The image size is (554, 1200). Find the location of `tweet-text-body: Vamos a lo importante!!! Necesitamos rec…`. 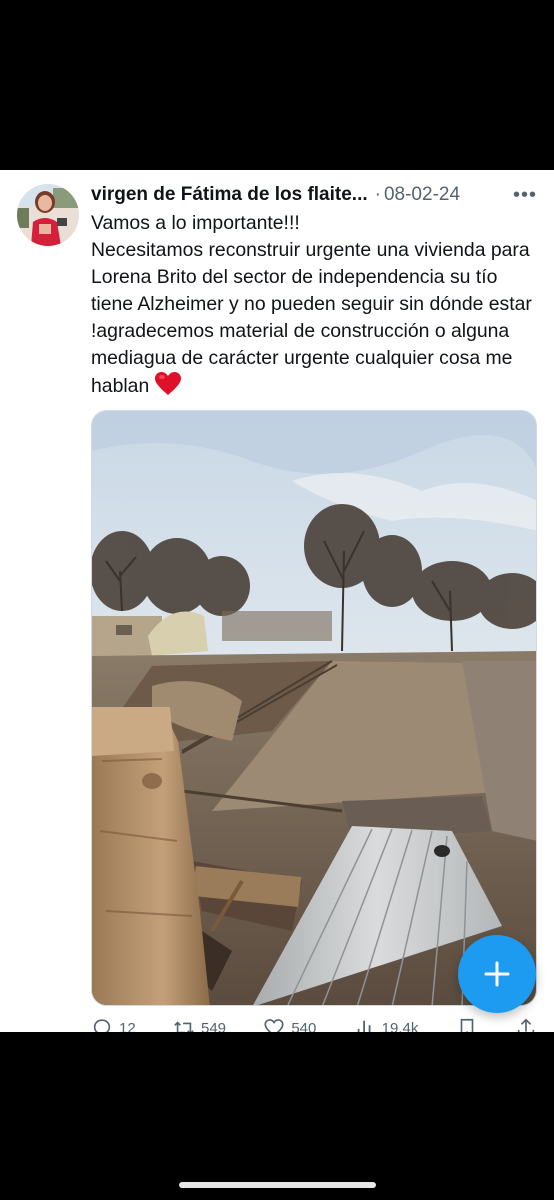

tweet-text-body: Vamos a lo importante!!! Necesitamos rec… is located at coordinates (311, 304).